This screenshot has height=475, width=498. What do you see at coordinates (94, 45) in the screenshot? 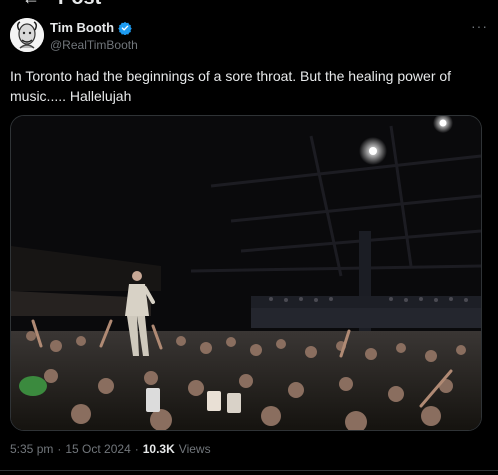
I see `author-handle: @RealTimBooth` at bounding box center [94, 45].